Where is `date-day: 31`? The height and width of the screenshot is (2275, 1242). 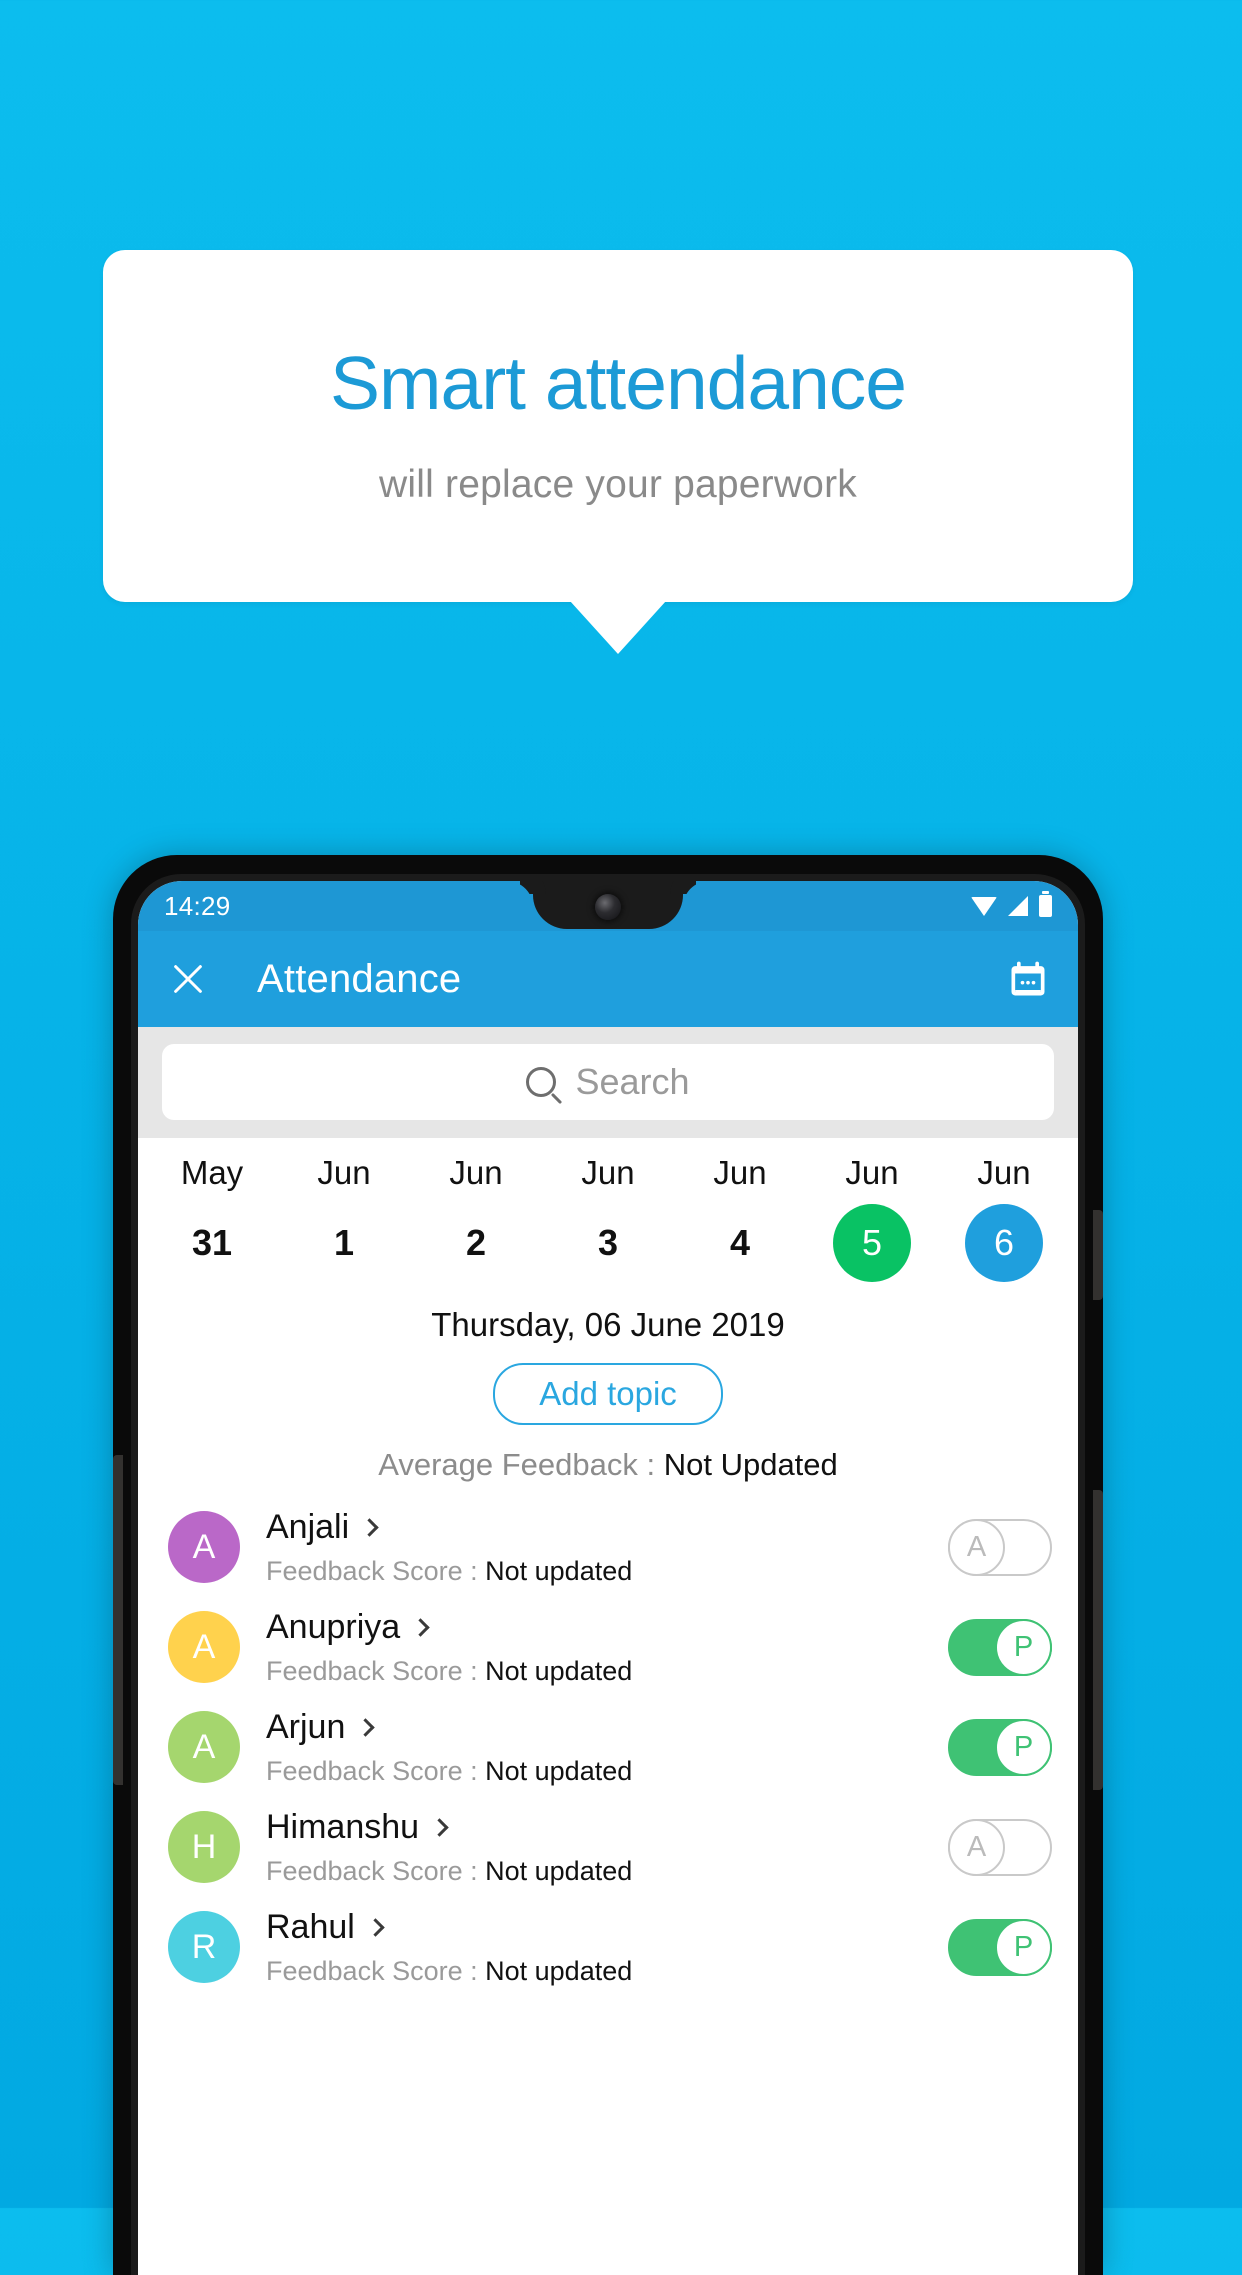
date-day: 31 is located at coordinates (212, 1242).